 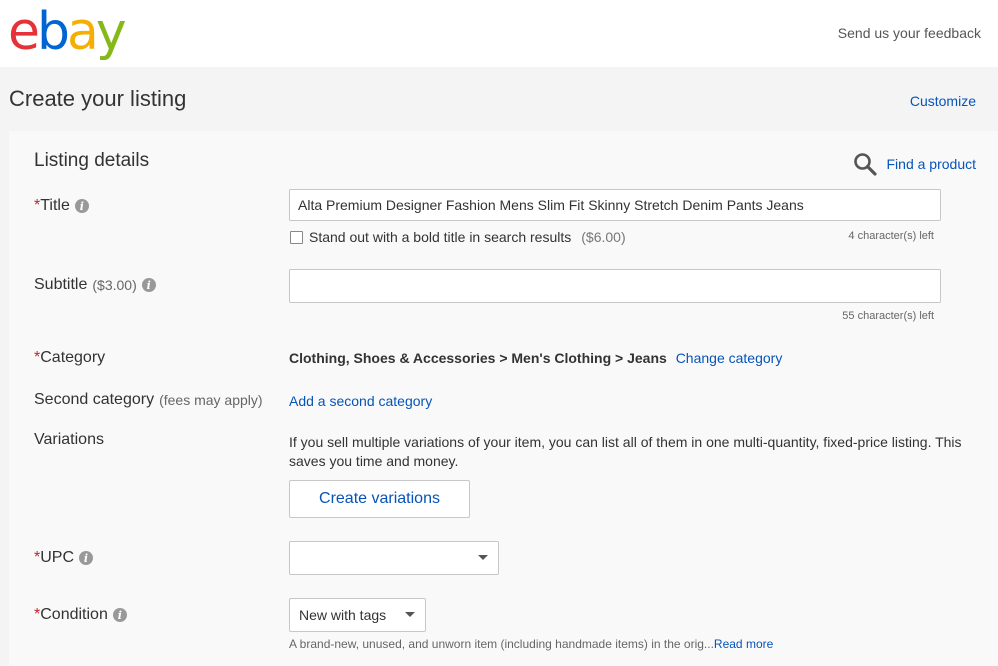 I want to click on title-label-text: Title, so click(x=55, y=205).